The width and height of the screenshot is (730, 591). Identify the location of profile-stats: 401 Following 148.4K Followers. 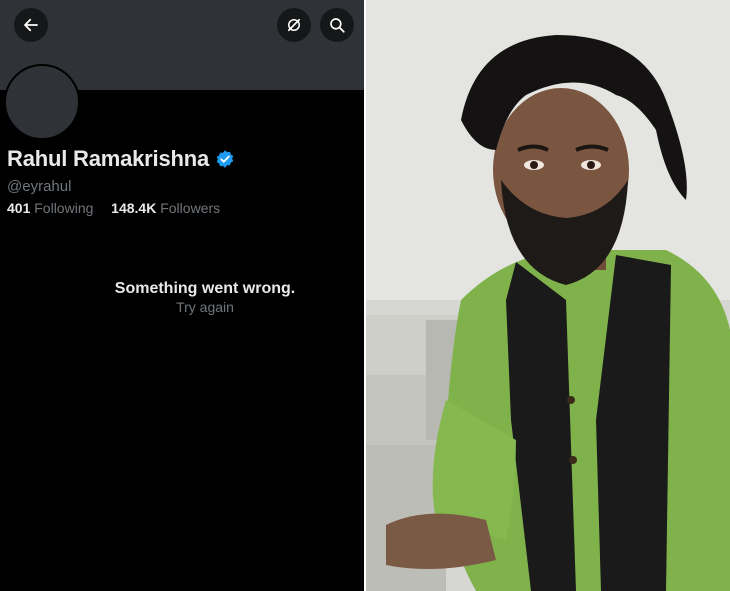
(113, 208).